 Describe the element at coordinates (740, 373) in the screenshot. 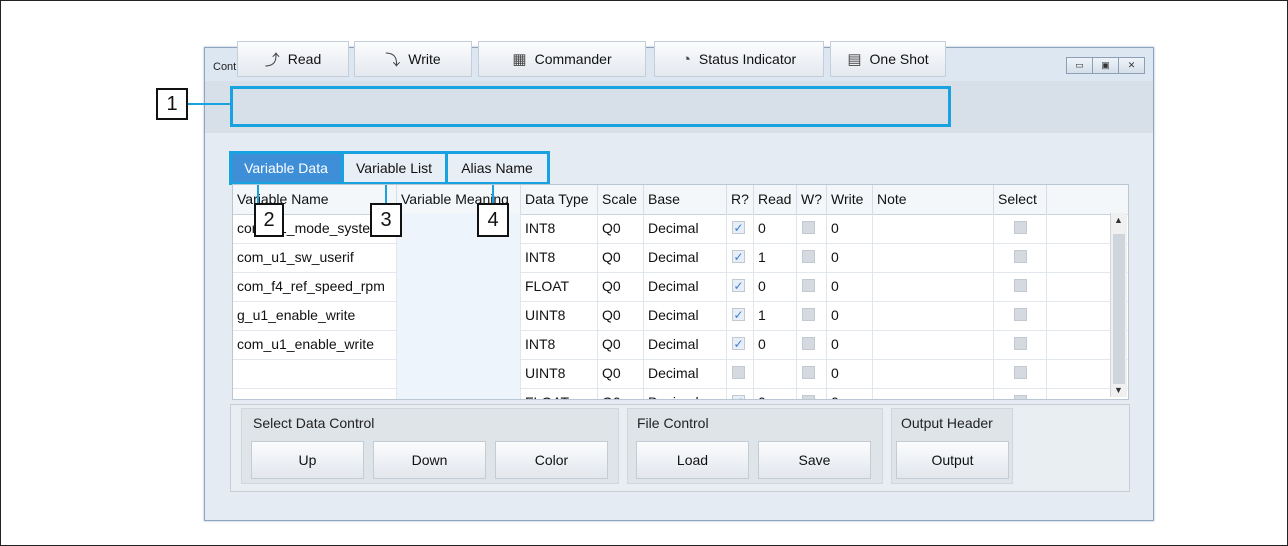

I see `cell-r-checkbox` at that location.